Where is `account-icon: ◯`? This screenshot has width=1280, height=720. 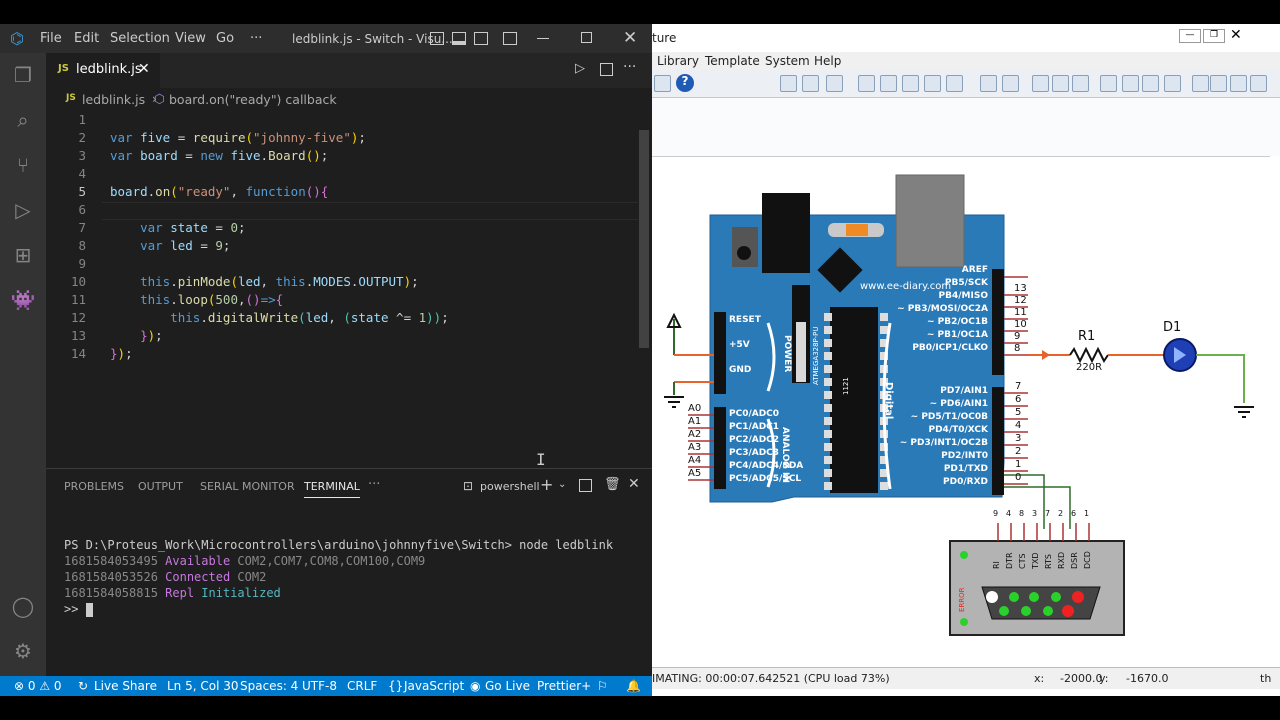 account-icon: ◯ is located at coordinates (23, 606).